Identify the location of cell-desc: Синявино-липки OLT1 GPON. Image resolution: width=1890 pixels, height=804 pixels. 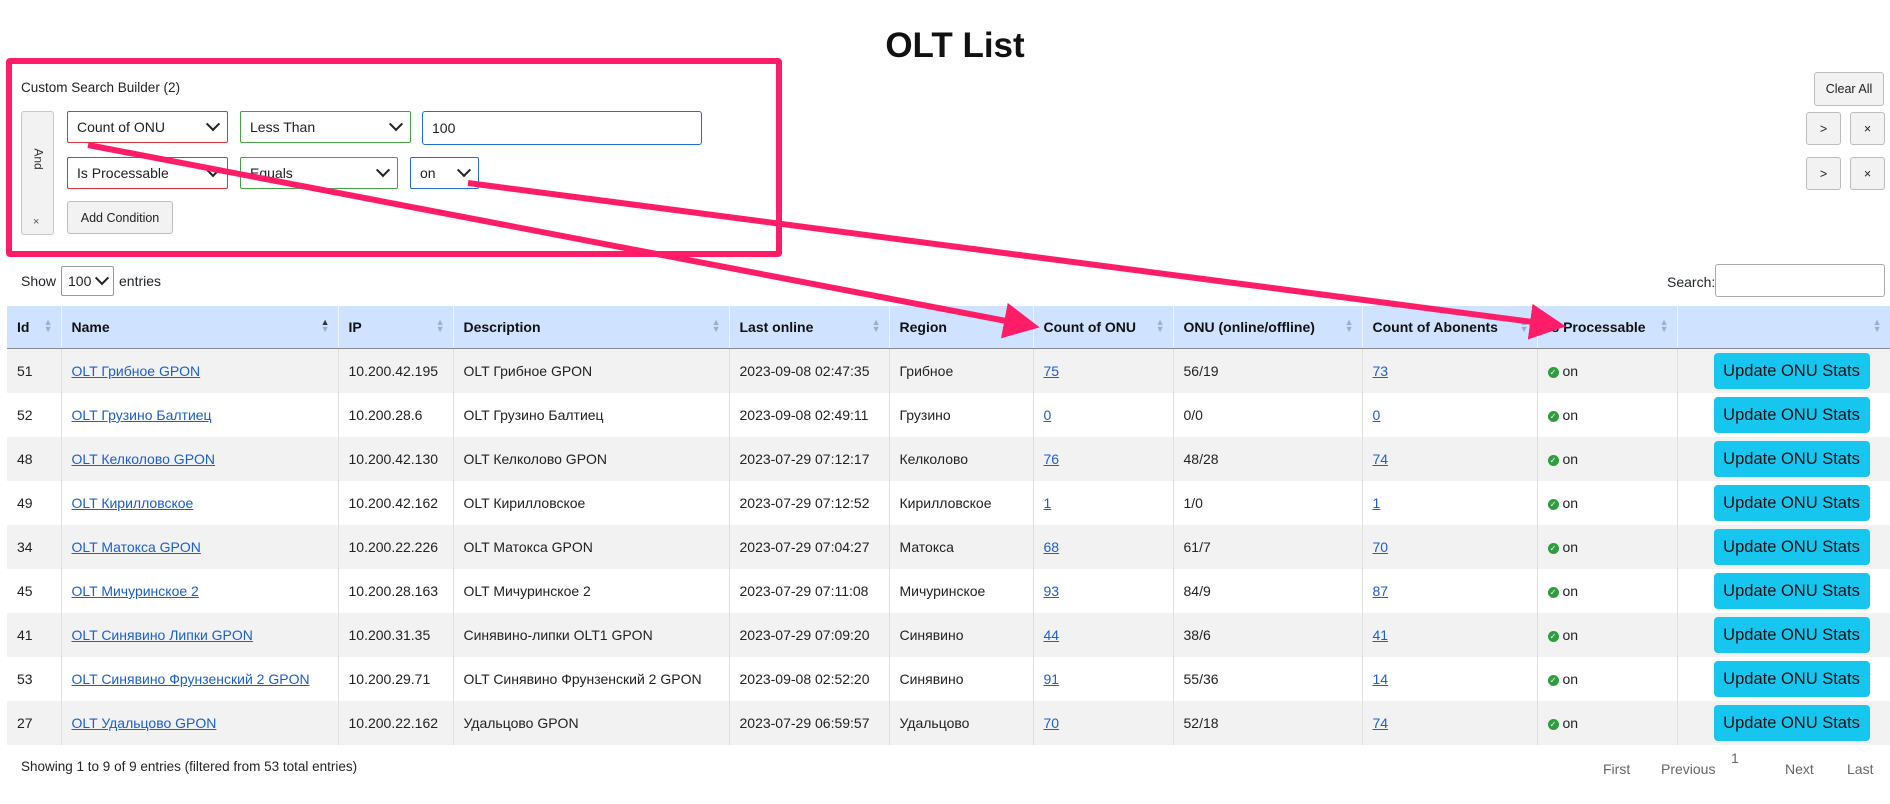
(591, 635).